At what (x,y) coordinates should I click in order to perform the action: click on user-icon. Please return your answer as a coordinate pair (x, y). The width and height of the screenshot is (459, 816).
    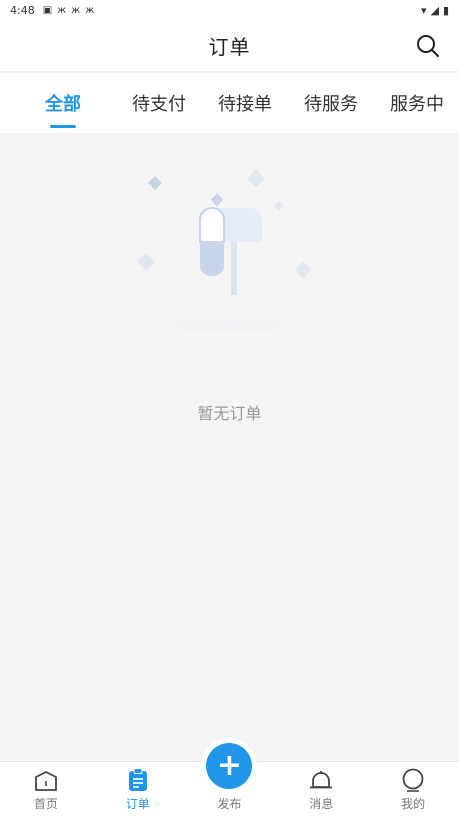
    Looking at the image, I should click on (413, 780).